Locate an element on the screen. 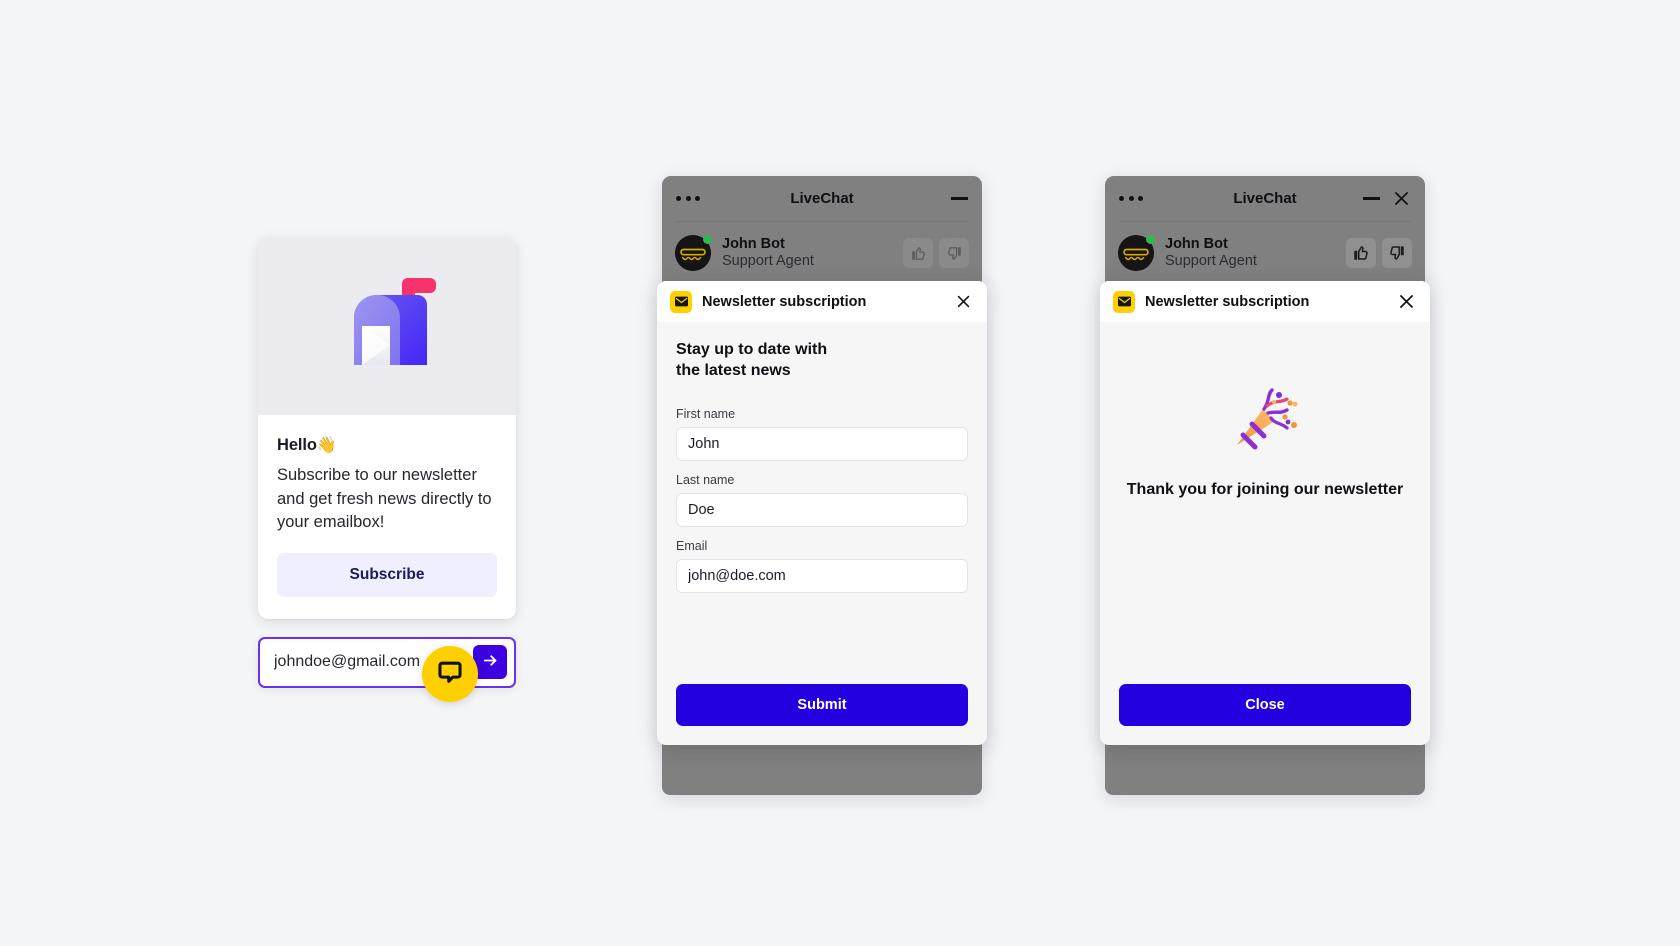 The width and height of the screenshot is (1680, 946). last-name-input is located at coordinates (822, 510).